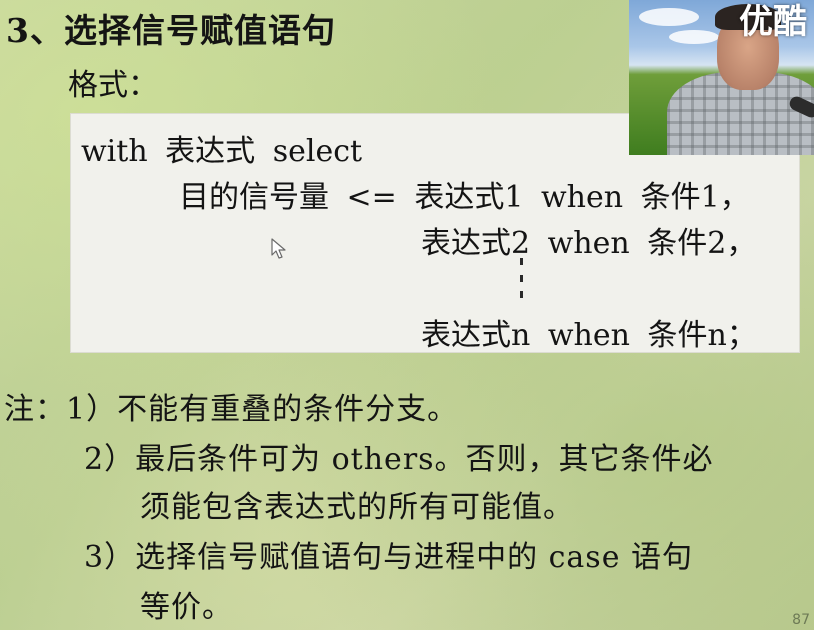 This screenshot has width=814, height=630. Describe the element at coordinates (801, 620) in the screenshot. I see `page-number: 87` at that location.